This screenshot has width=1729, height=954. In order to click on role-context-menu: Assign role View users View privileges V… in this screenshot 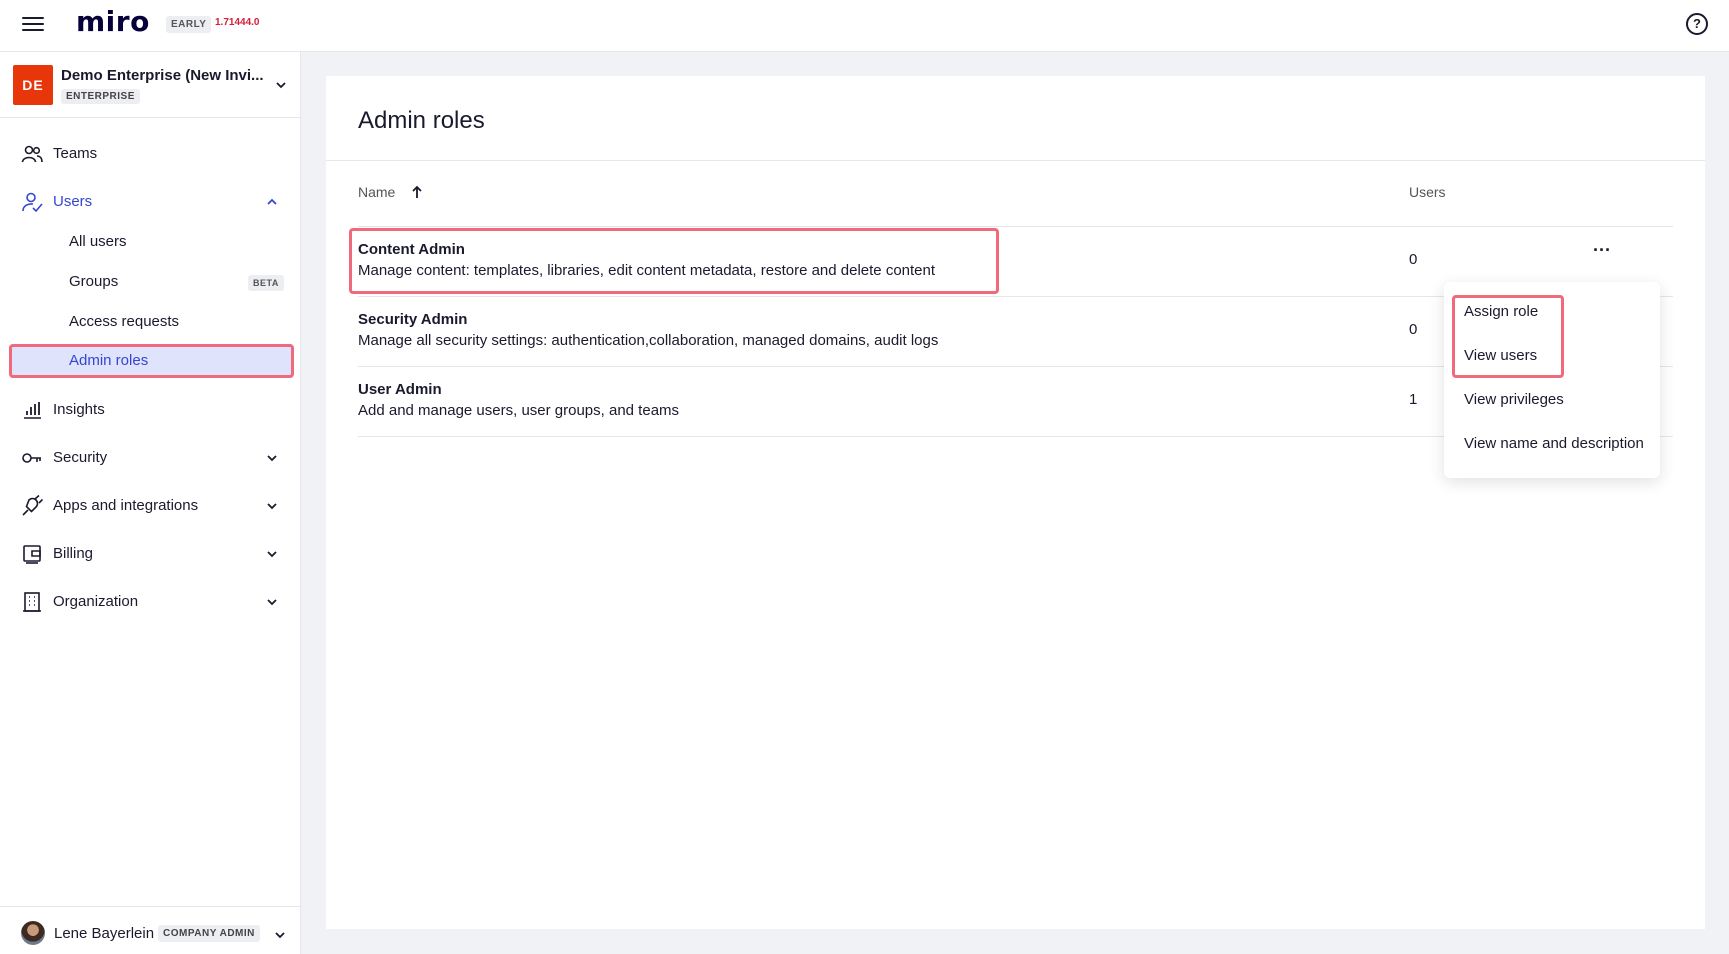, I will do `click(1552, 380)`.